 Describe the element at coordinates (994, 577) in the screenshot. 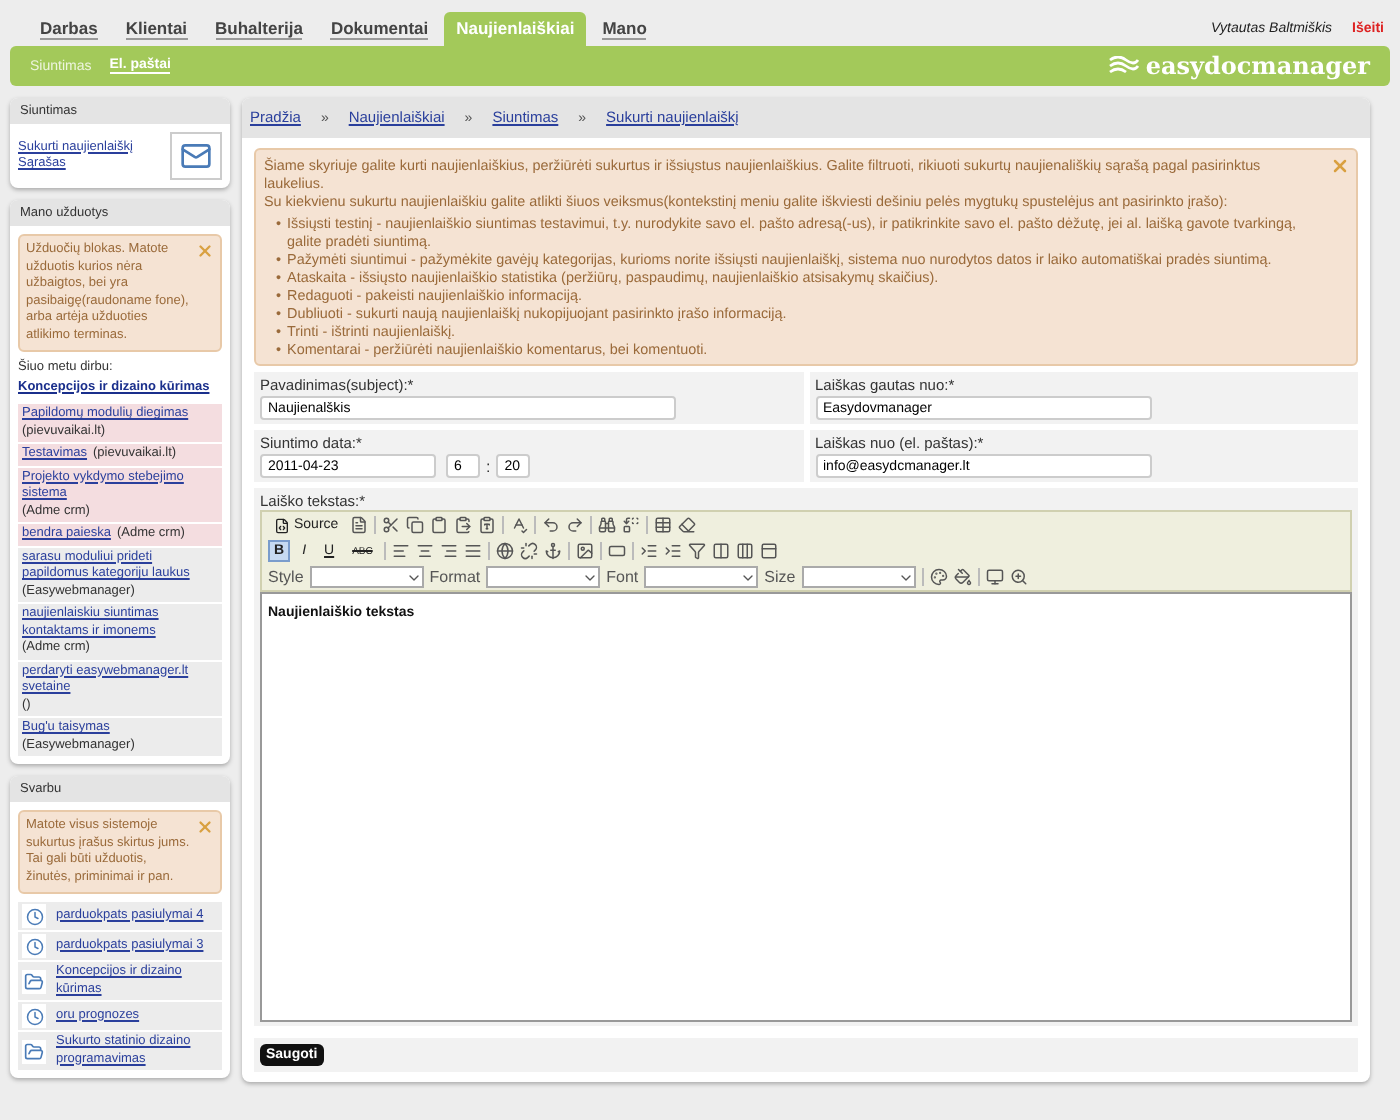

I see `screen-icon` at that location.